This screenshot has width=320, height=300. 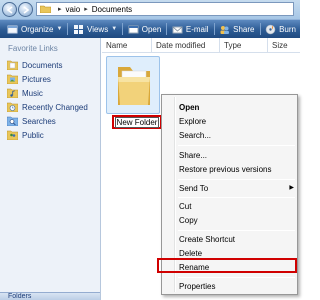 I want to click on views-icon, so click(x=78, y=29).